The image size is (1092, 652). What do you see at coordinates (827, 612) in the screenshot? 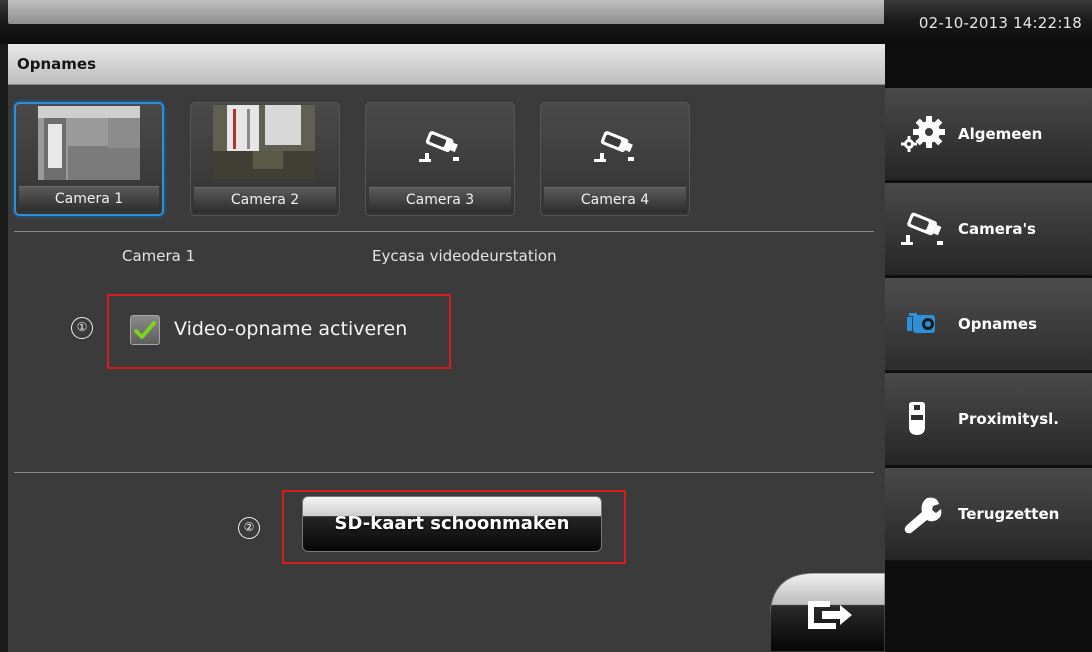
I see `back-button` at bounding box center [827, 612].